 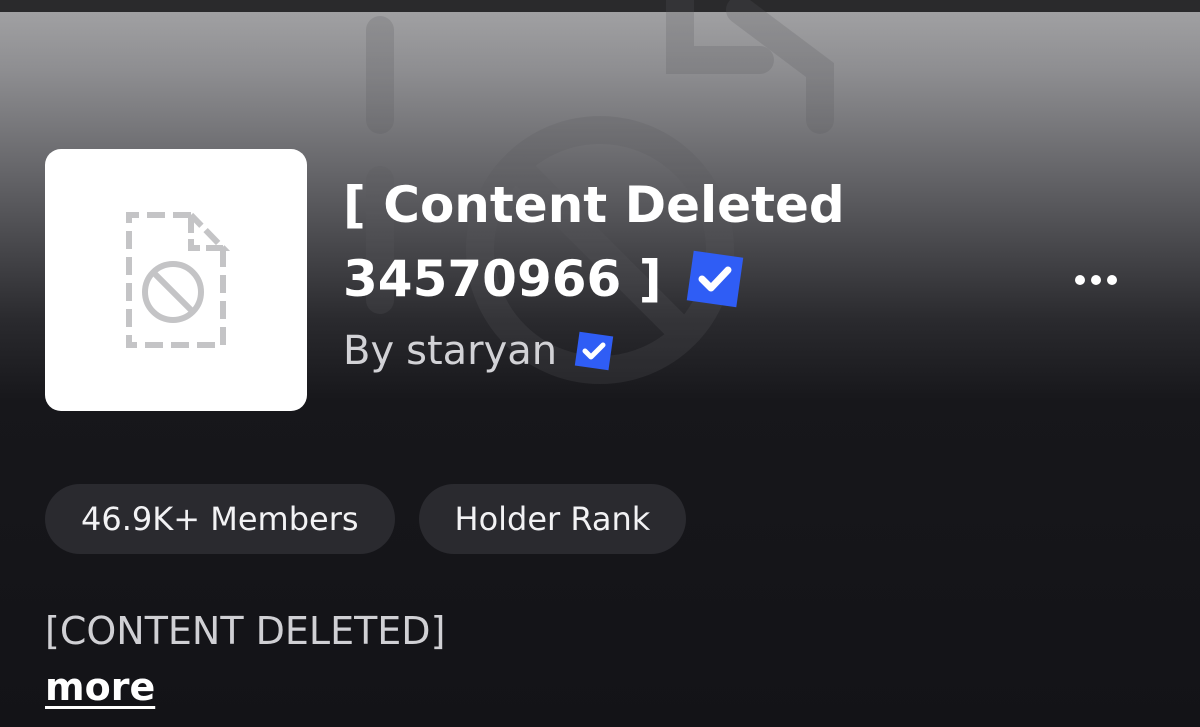 I want to click on page-title: [ Content Deleted 34570966 ], so click(x=663, y=242).